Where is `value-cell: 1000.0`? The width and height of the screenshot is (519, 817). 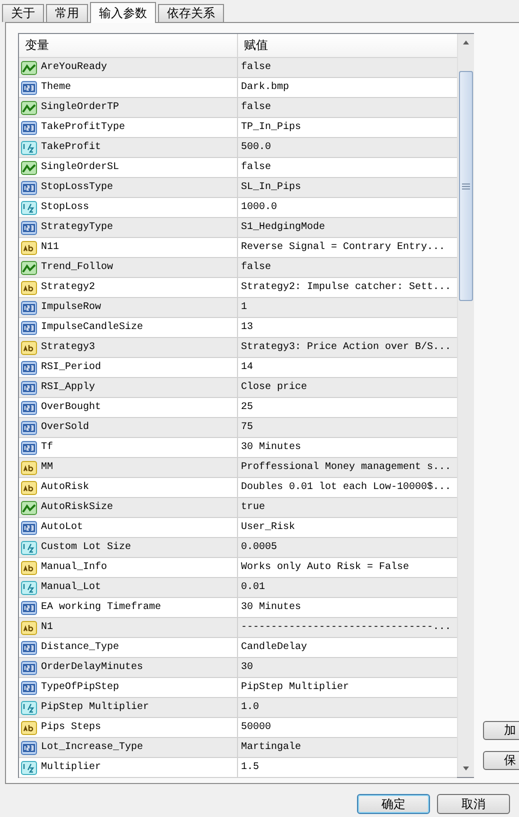 value-cell: 1000.0 is located at coordinates (347, 207).